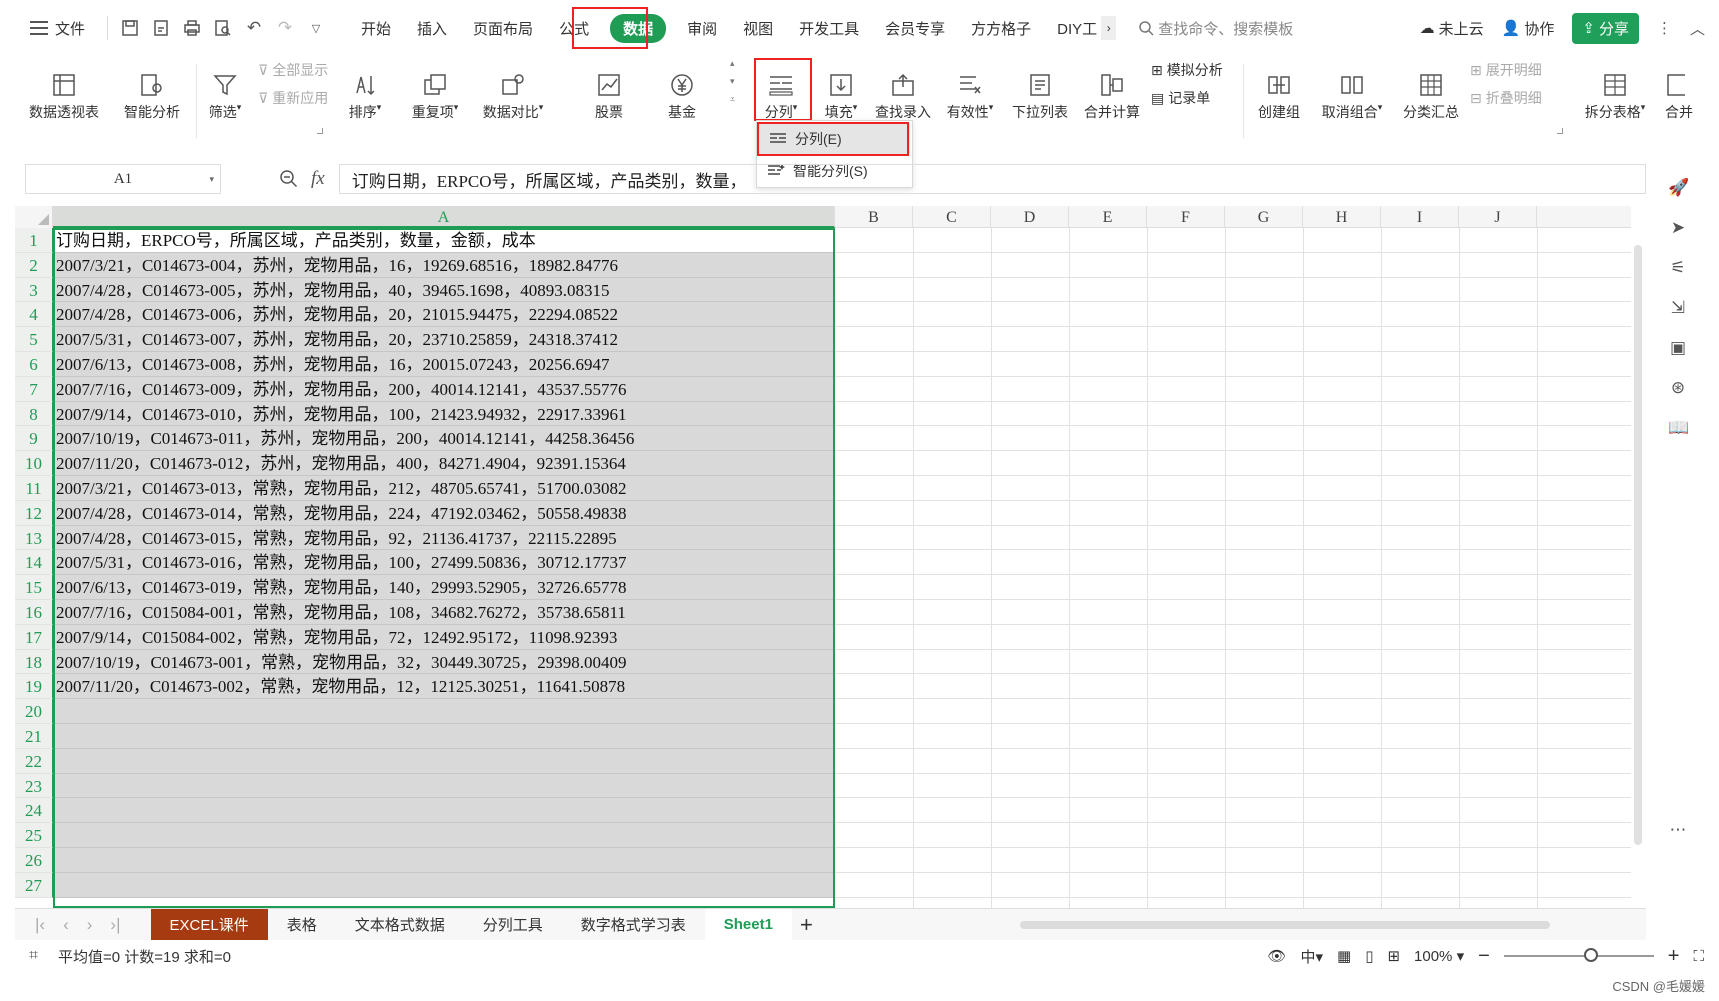 This screenshot has height=1001, width=1719. What do you see at coordinates (302, 925) in the screenshot?
I see `sheet-tab-table: 表格` at bounding box center [302, 925].